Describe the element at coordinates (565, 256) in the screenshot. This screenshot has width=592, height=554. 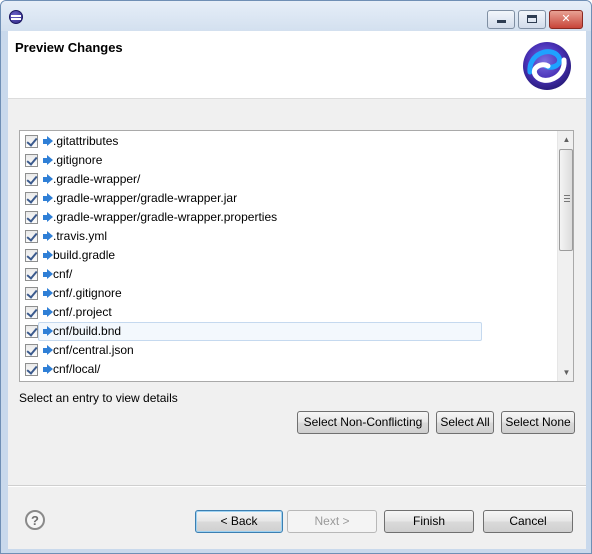
I see `vertical-scrollbar: ▲ ▼` at that location.